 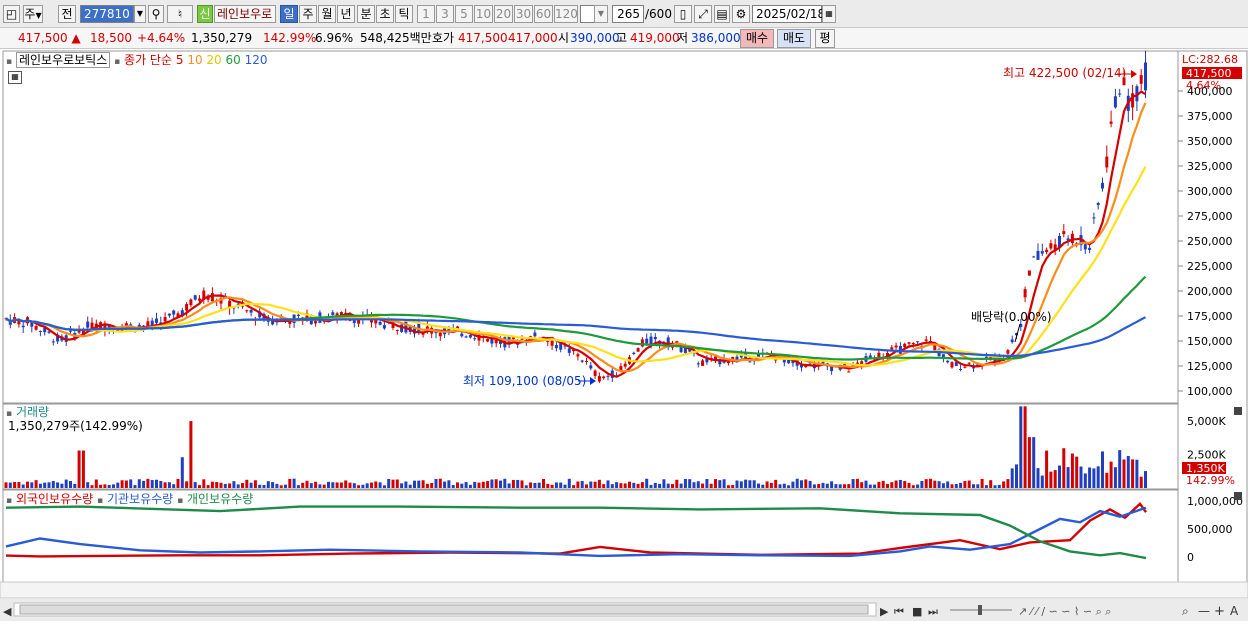 I want to click on interval-1: 1, so click(x=426, y=14).